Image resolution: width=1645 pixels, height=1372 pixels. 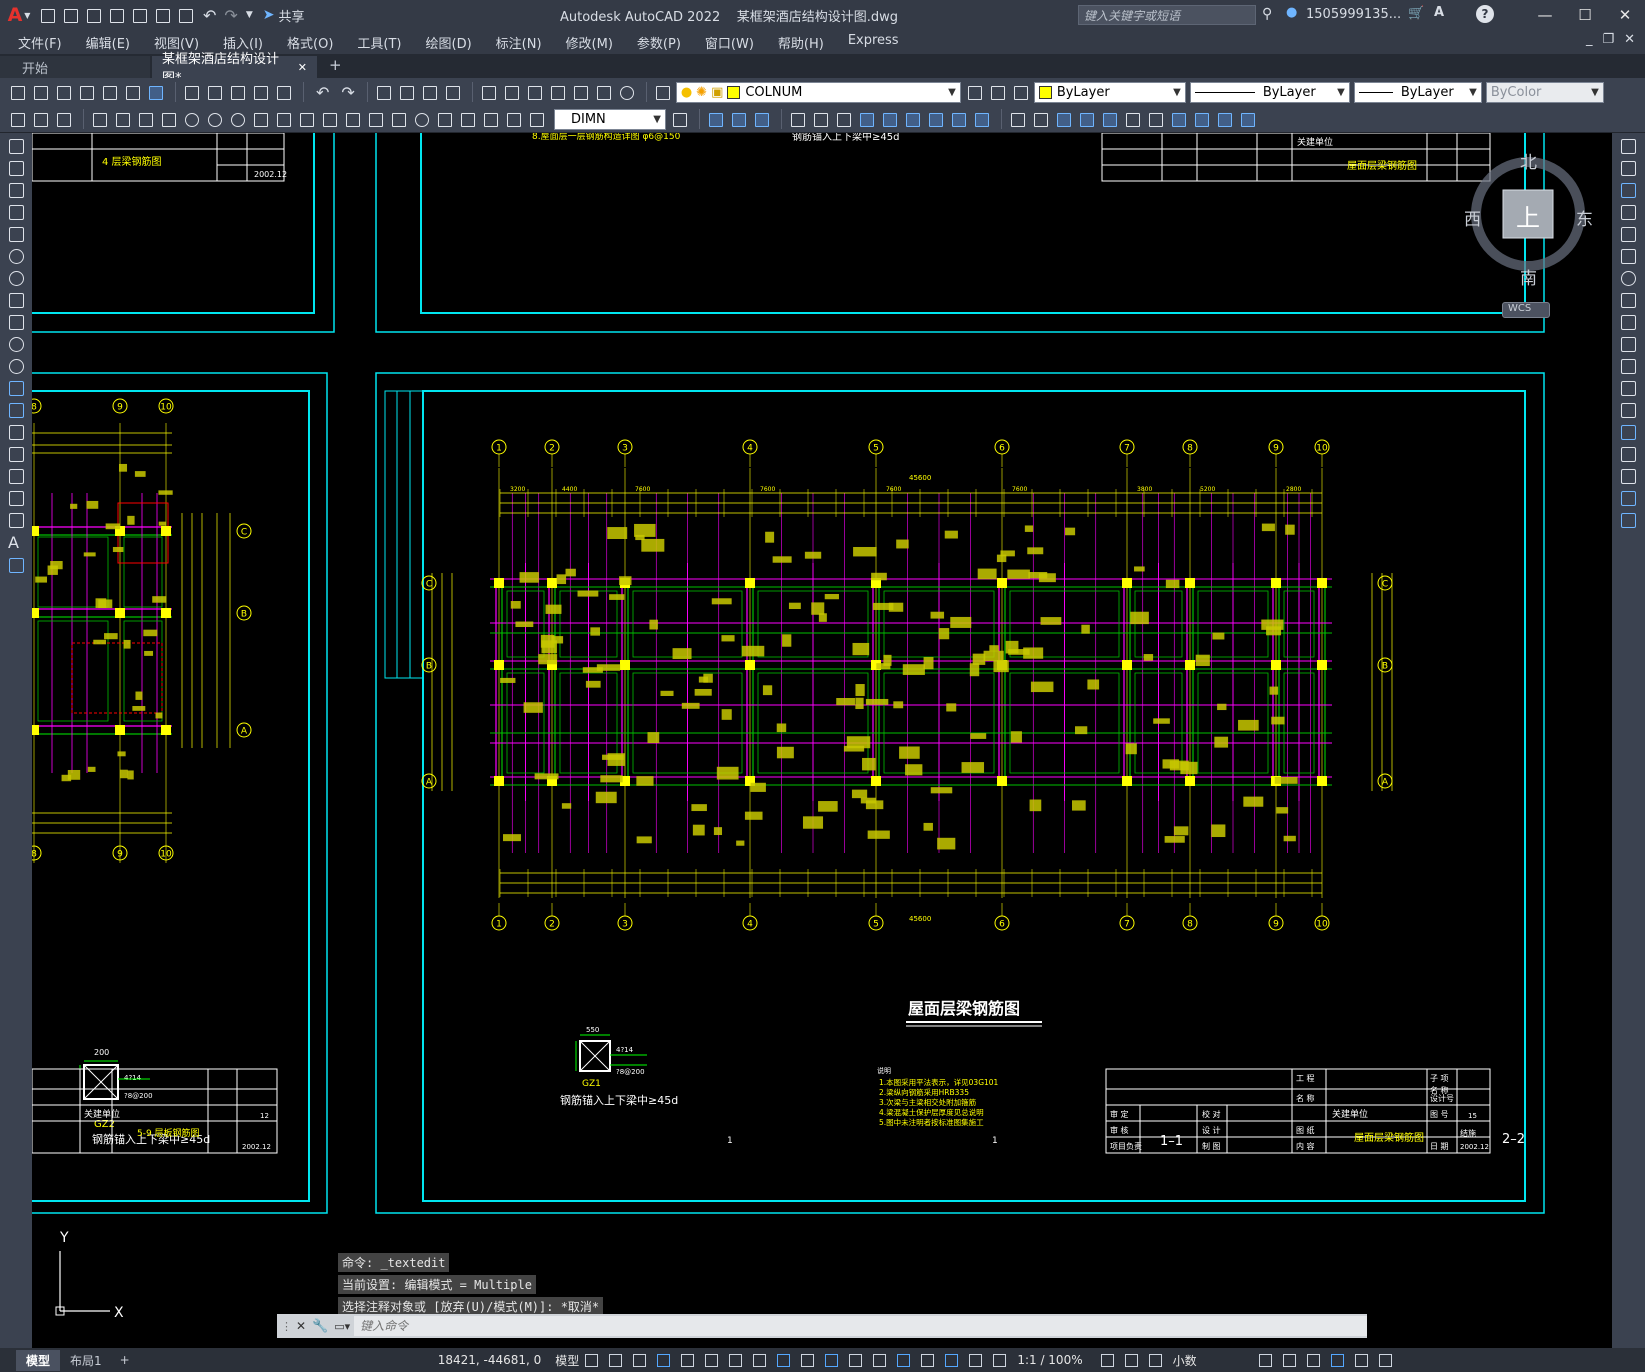 I want to click on rectangle-icon, so click(x=16, y=234).